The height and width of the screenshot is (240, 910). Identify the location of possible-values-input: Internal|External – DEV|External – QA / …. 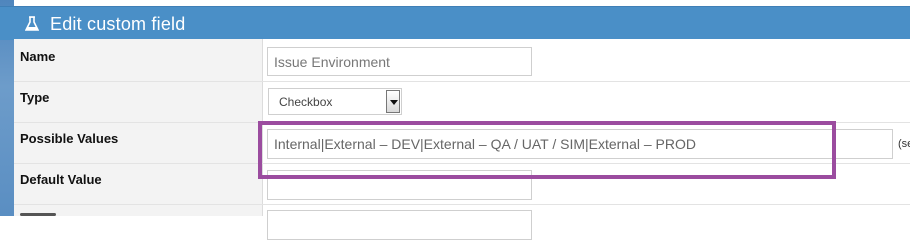
(580, 144).